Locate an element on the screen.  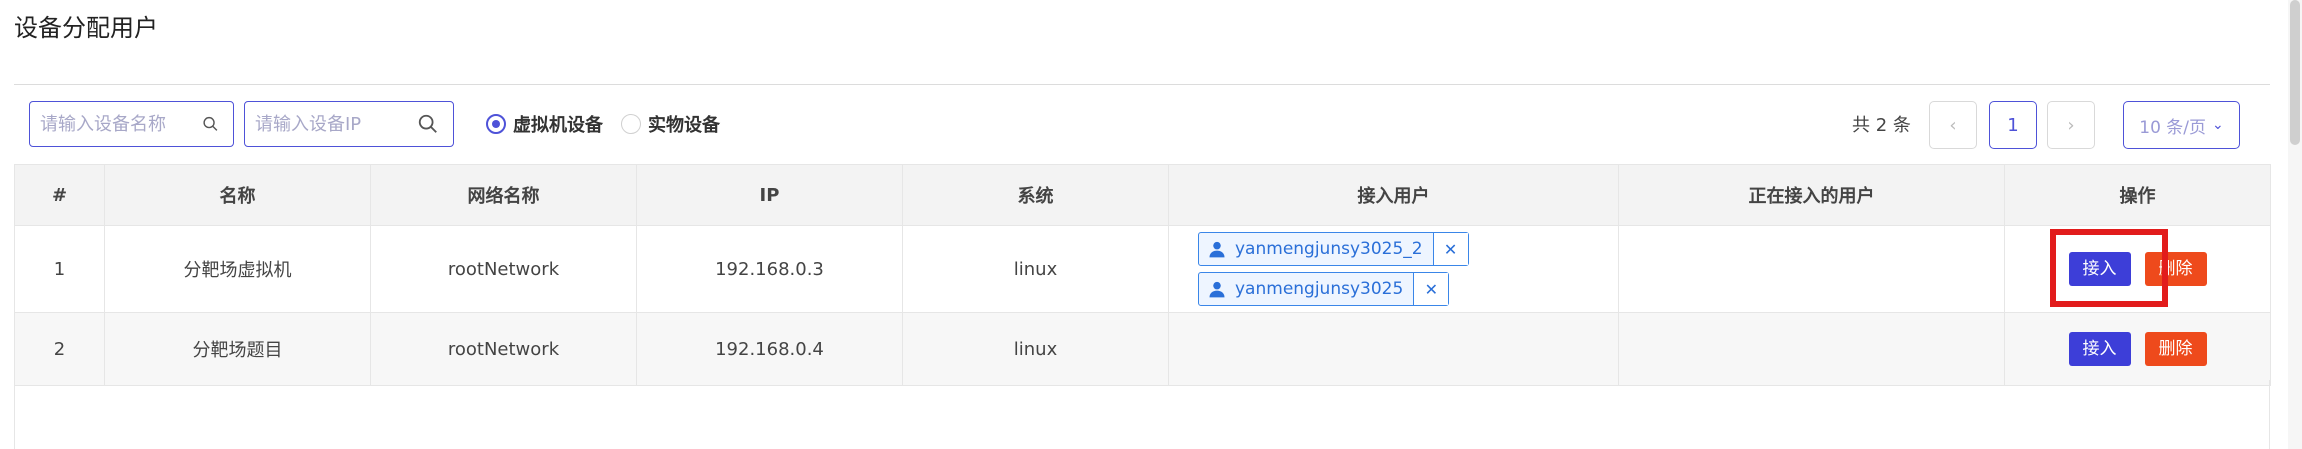
radio-label: 虚拟机设备 is located at coordinates (558, 125).